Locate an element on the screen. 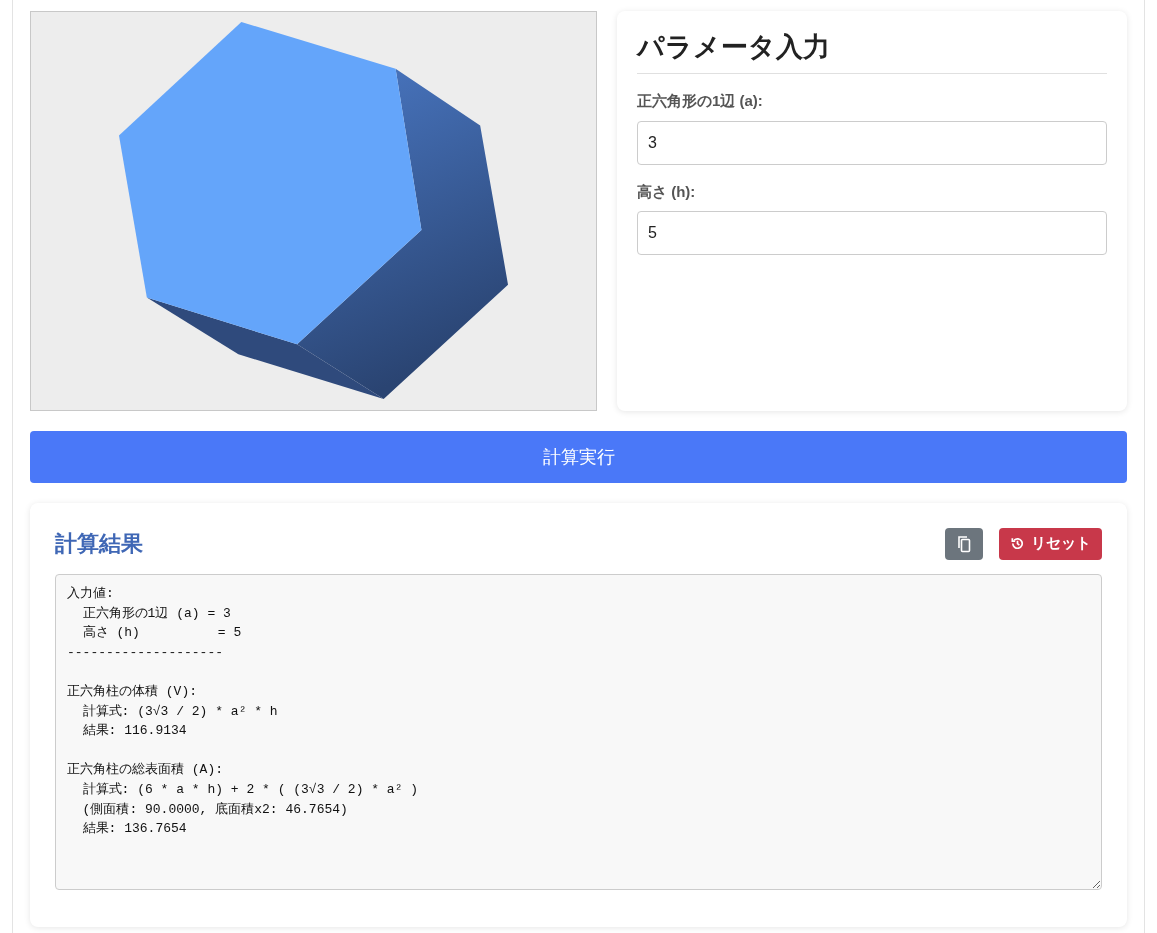 This screenshot has height=933, width=1157. history-icon is located at coordinates (1017, 543).